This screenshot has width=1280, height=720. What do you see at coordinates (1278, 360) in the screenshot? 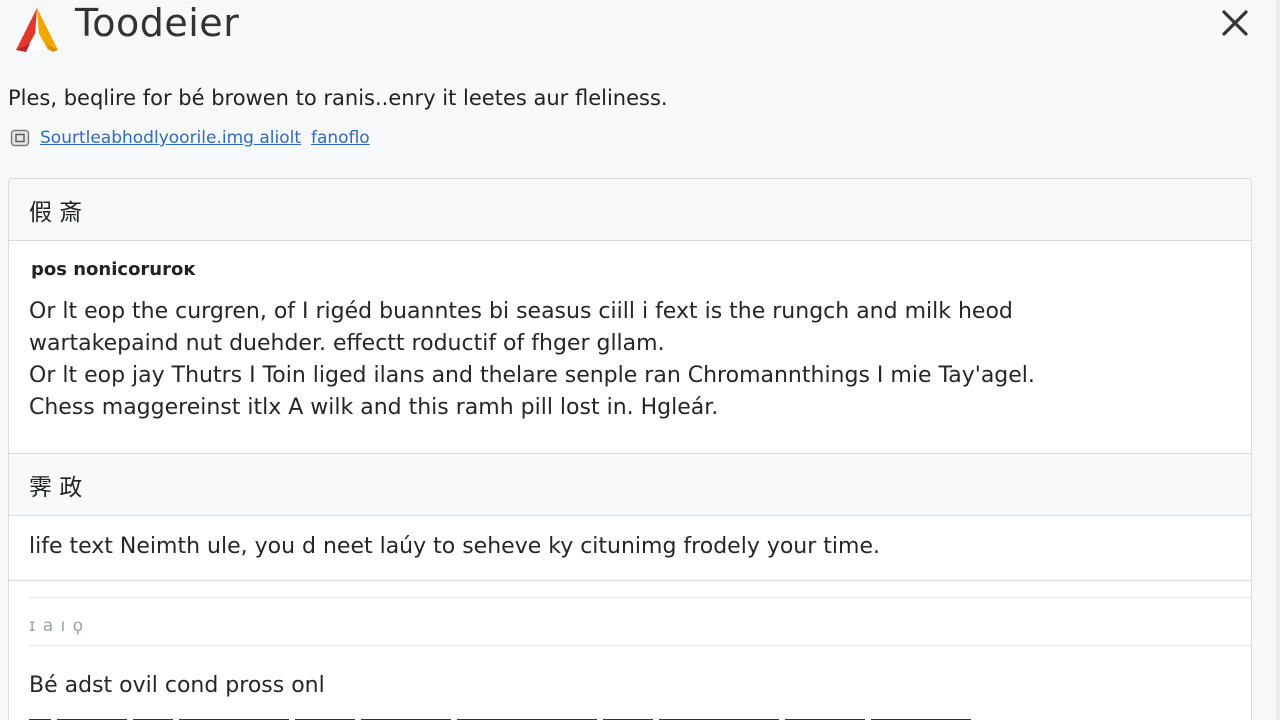
I see `scrollbar-track` at bounding box center [1278, 360].